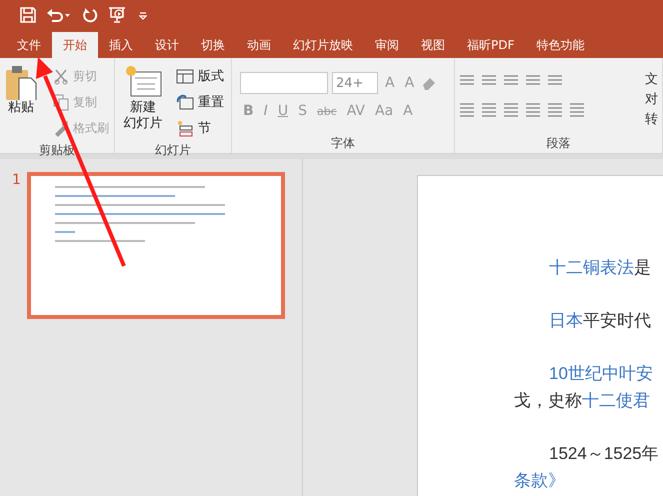  What do you see at coordinates (604, 454) in the screenshot?
I see `slide-text: 1524～1525年` at bounding box center [604, 454].